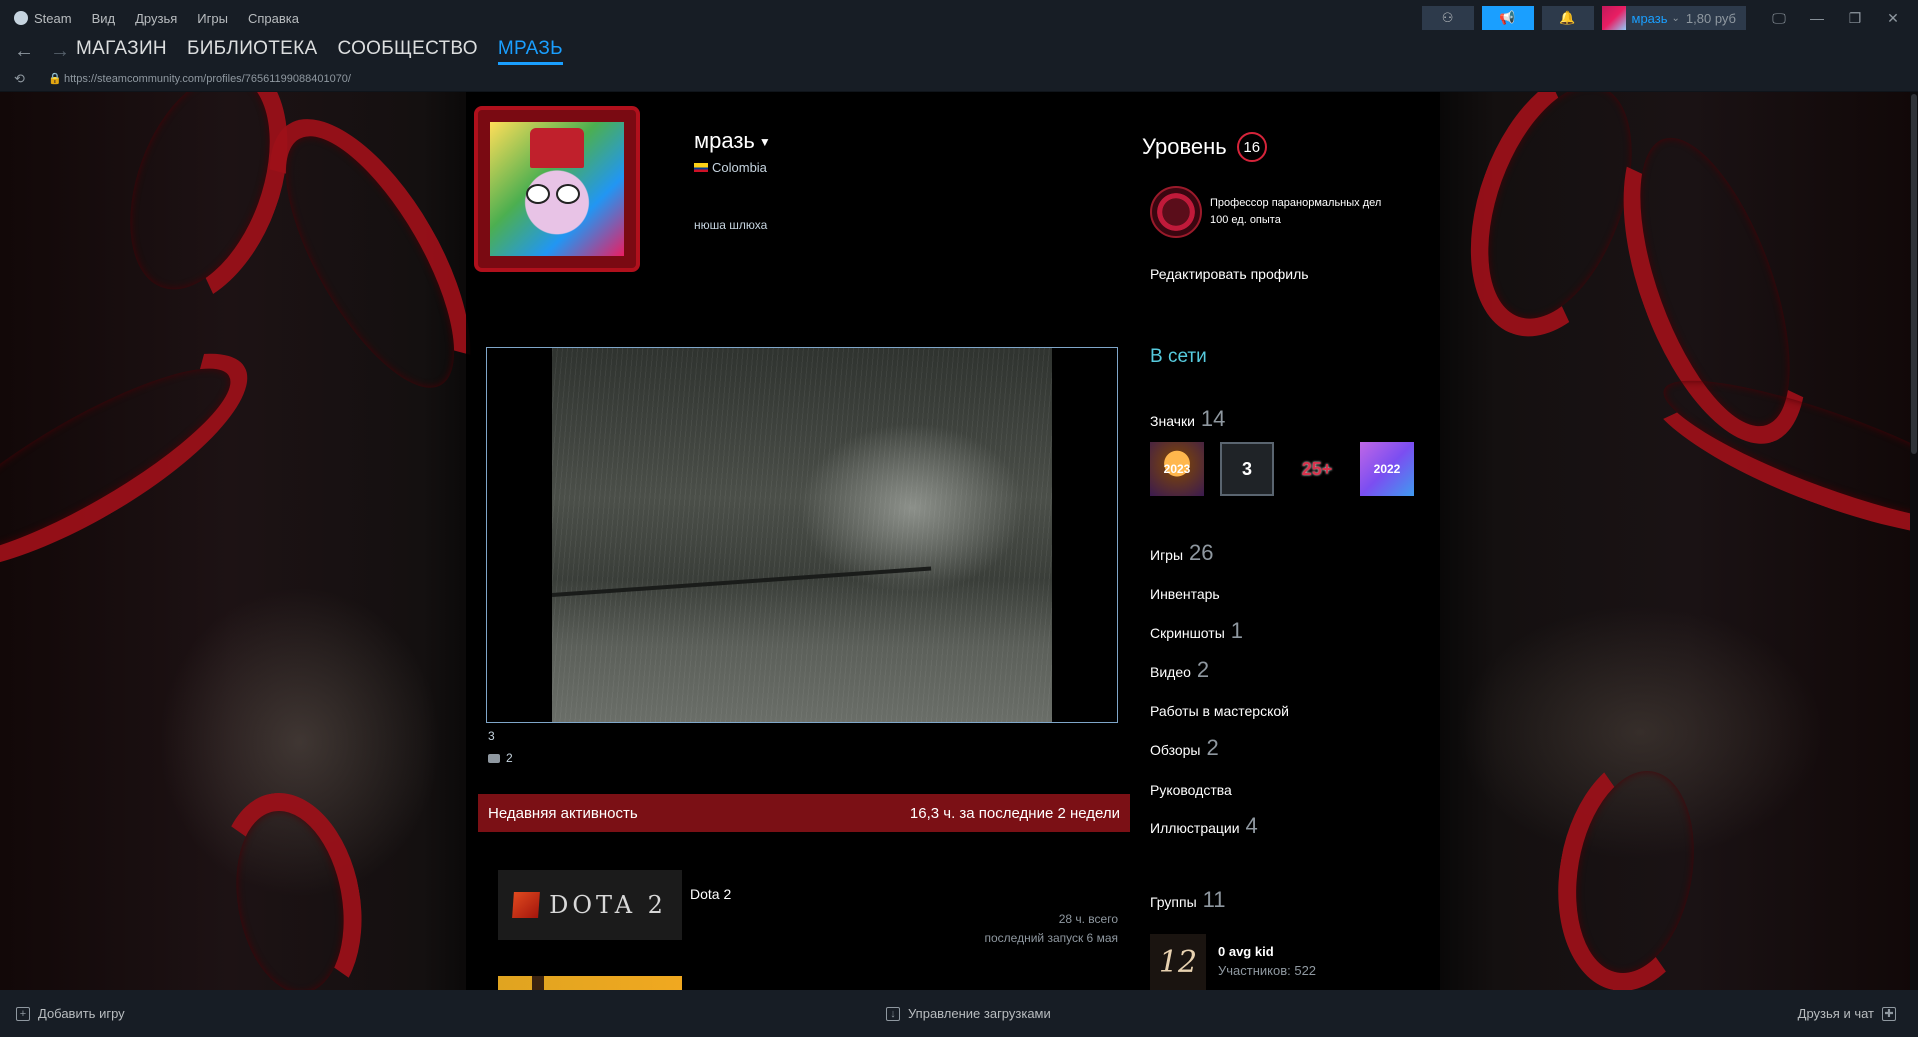 This screenshot has height=1037, width=1918. I want to click on announcements-button: 📢, so click(1507, 18).